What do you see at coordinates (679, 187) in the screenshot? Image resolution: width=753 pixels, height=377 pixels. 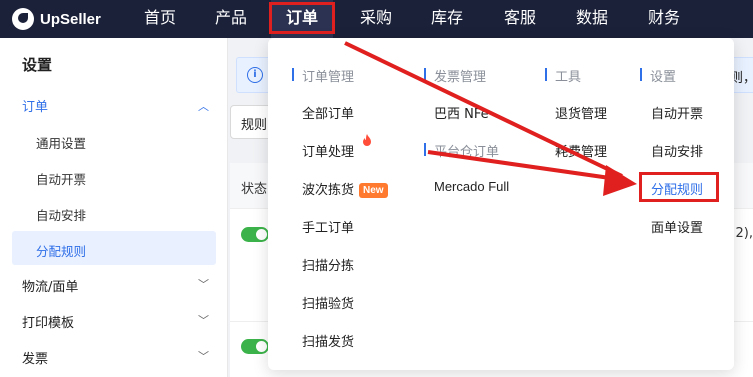 I see `highlight-box-assign-rules` at bounding box center [679, 187].